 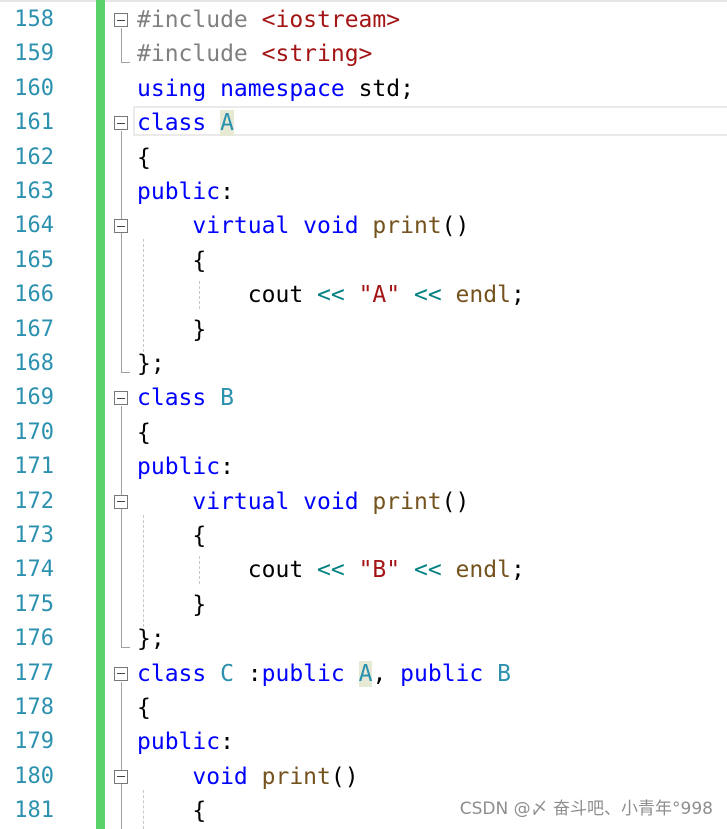 I want to click on code-line: 170 {, so click(x=363, y=433).